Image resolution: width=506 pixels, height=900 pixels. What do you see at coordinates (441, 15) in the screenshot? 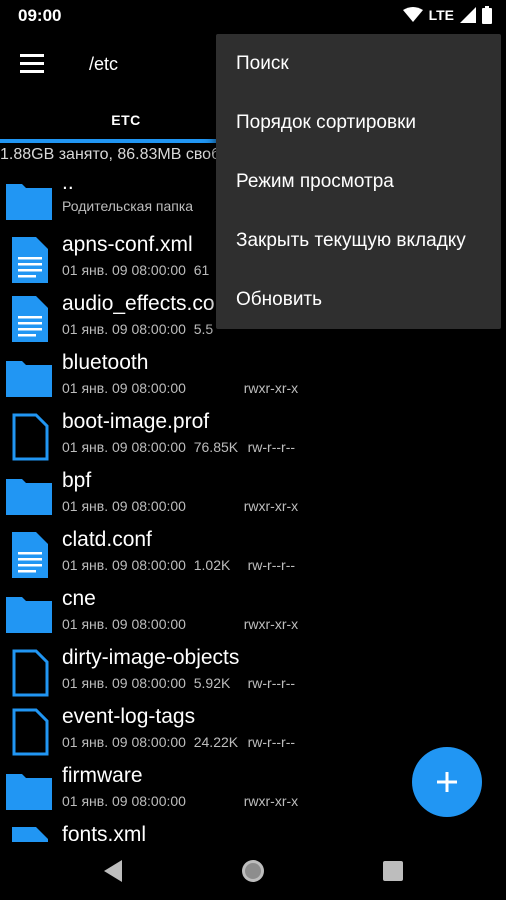
I see `network-type-label: LTE` at bounding box center [441, 15].